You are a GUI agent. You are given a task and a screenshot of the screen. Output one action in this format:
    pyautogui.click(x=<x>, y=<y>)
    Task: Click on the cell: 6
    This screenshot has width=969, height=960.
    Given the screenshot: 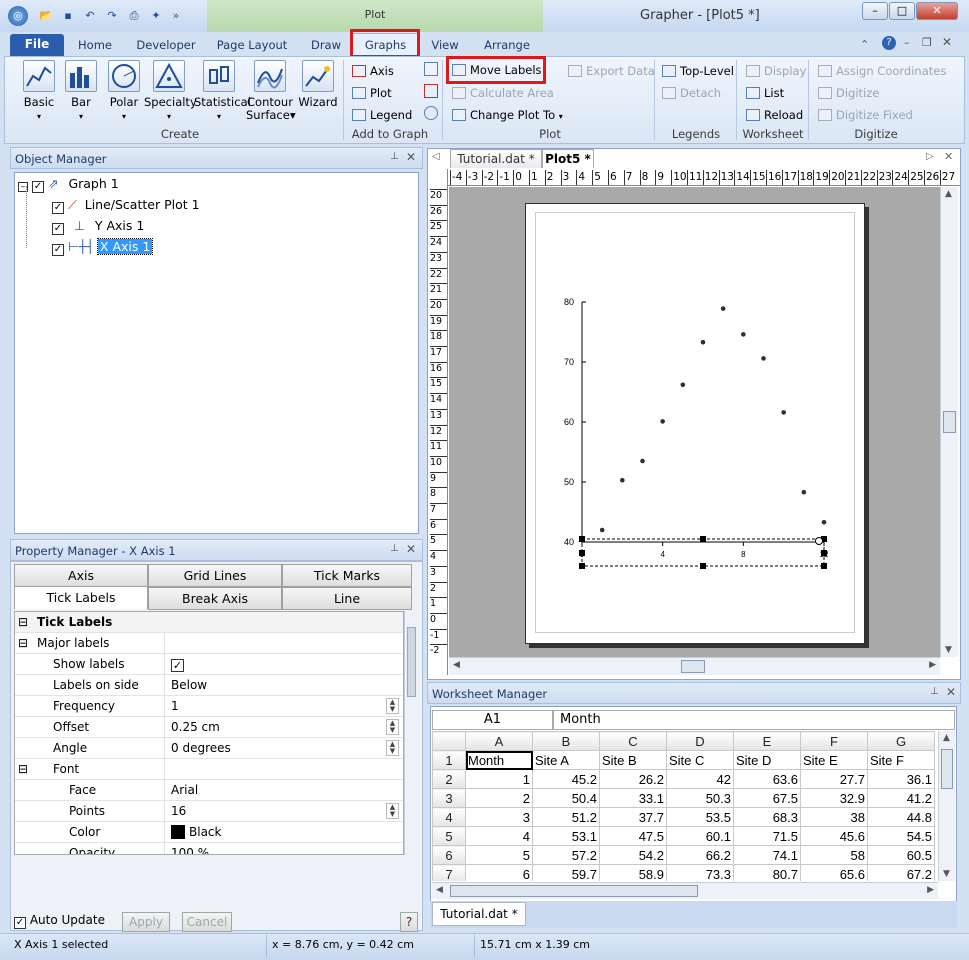 What is the action you would take?
    pyautogui.click(x=499, y=872)
    